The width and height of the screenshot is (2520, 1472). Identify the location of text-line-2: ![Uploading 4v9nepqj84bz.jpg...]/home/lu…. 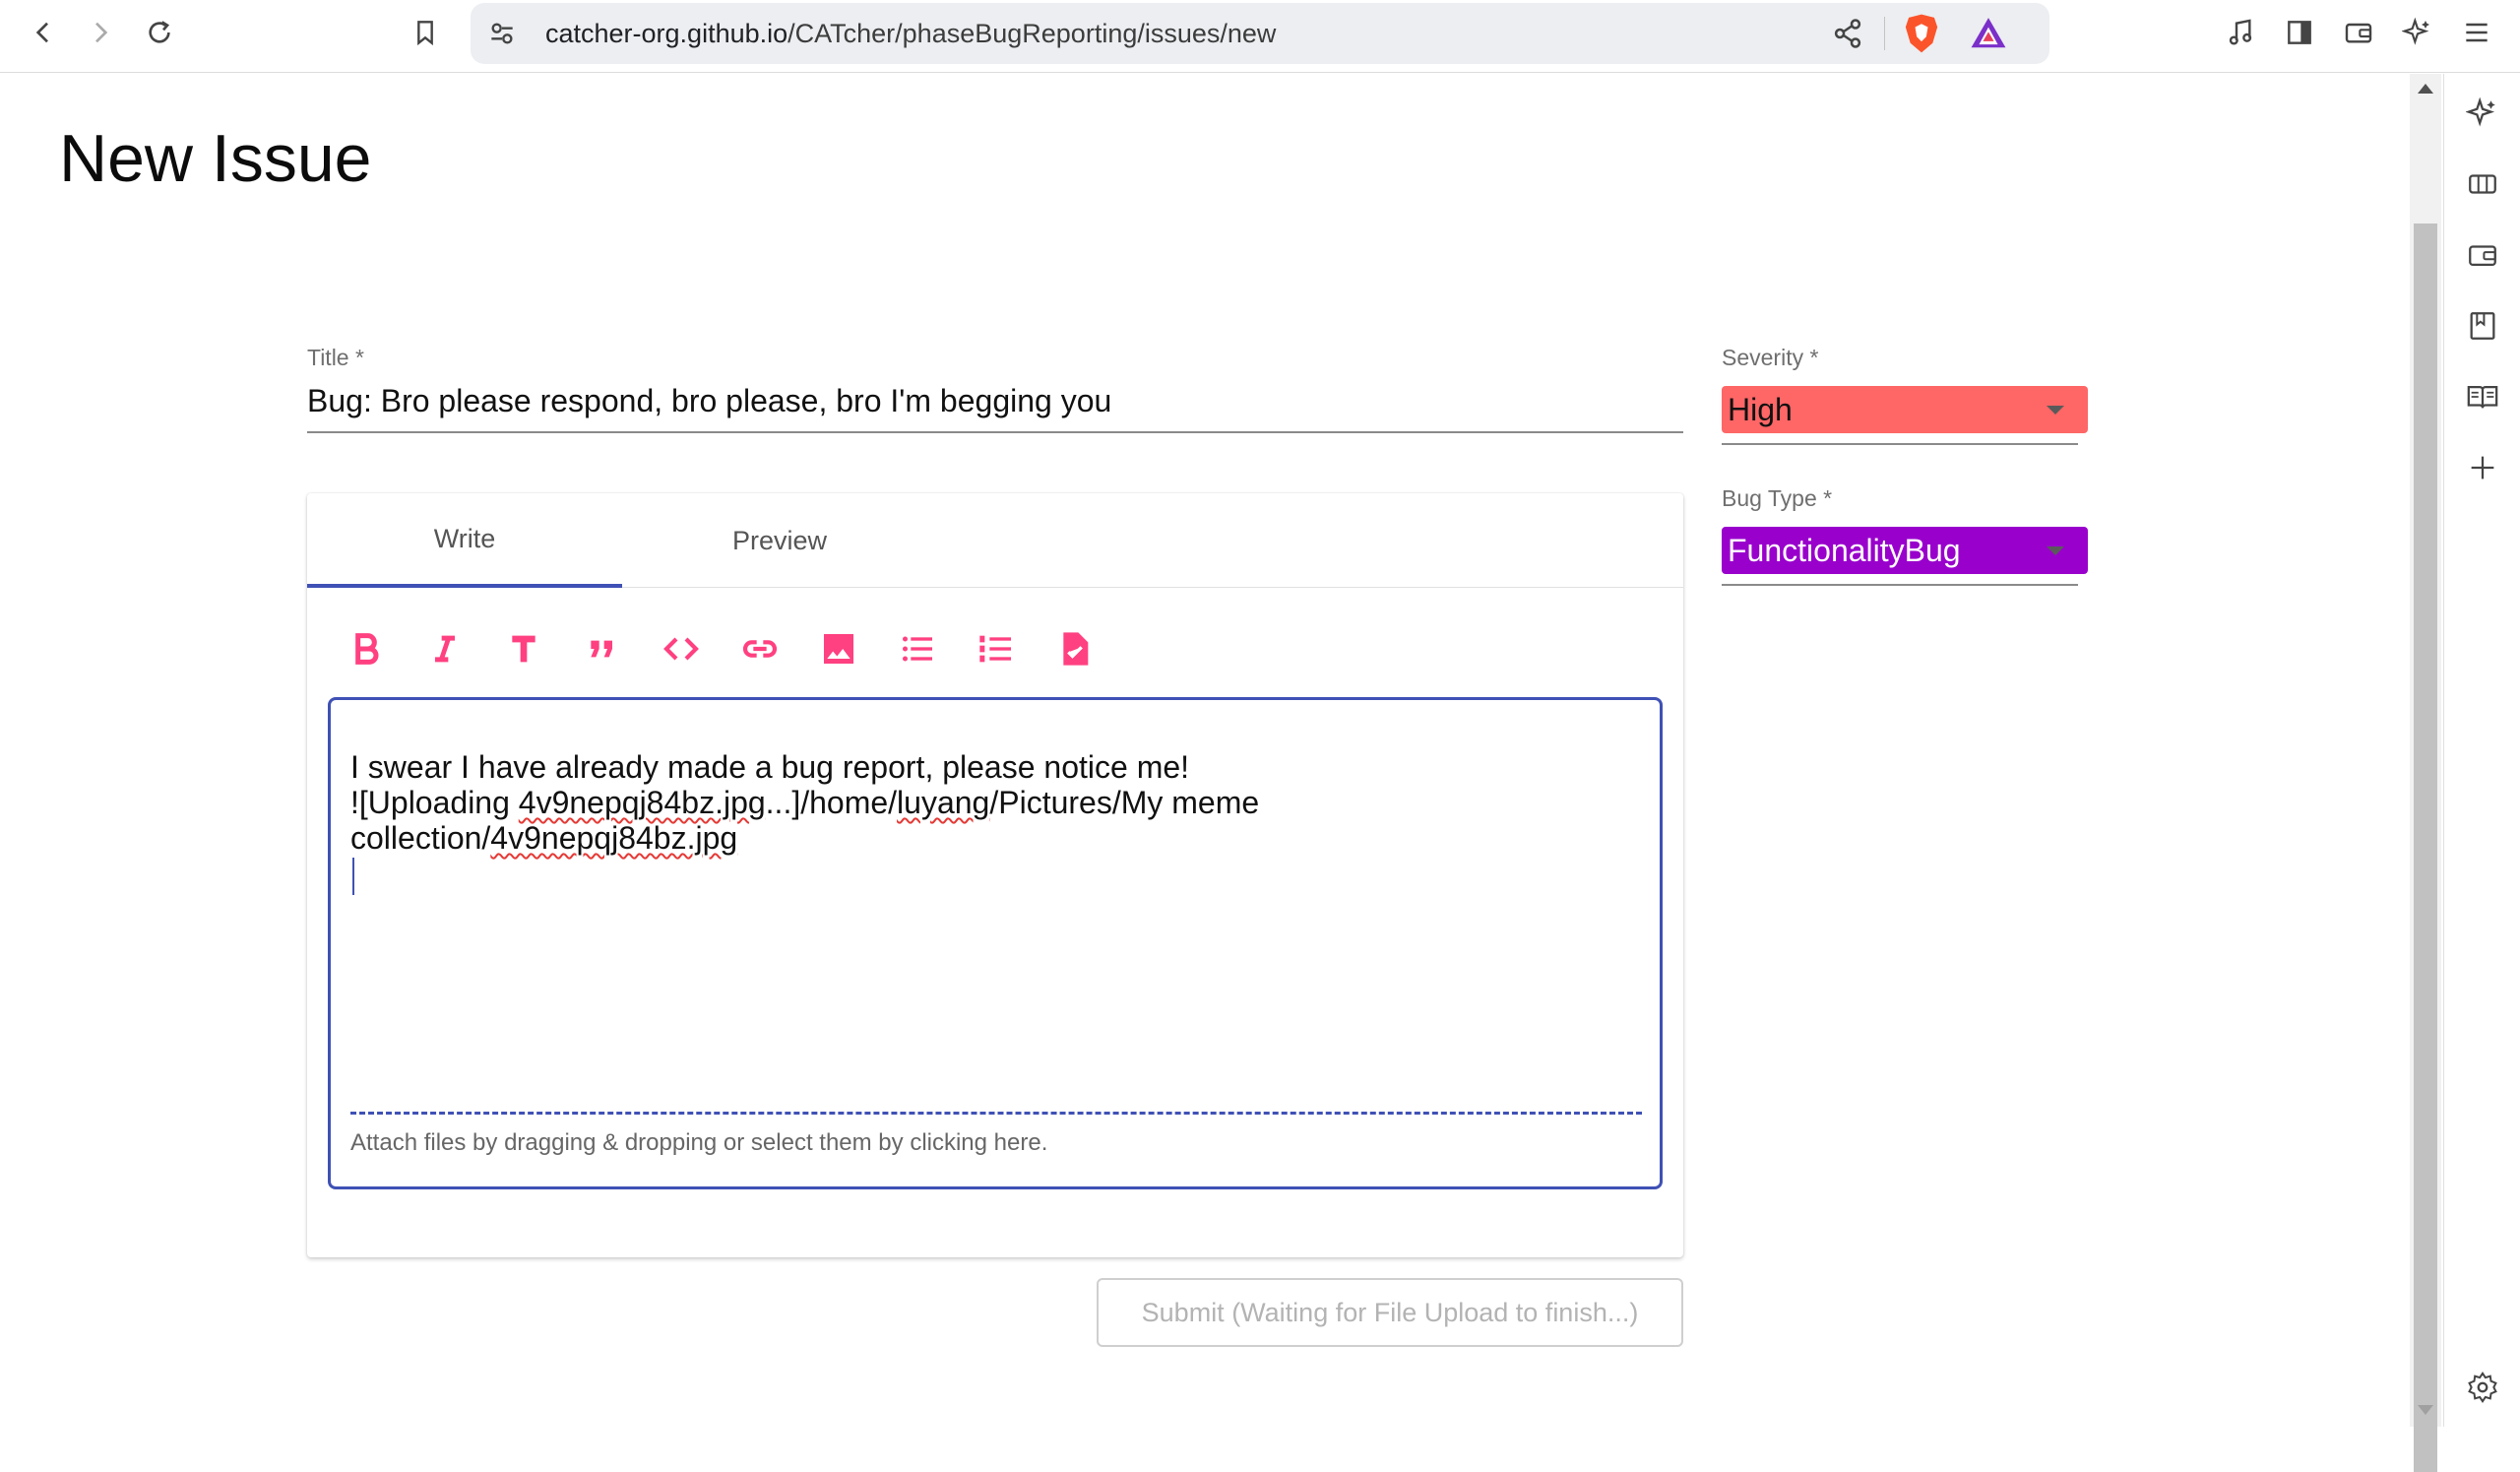
(990, 802).